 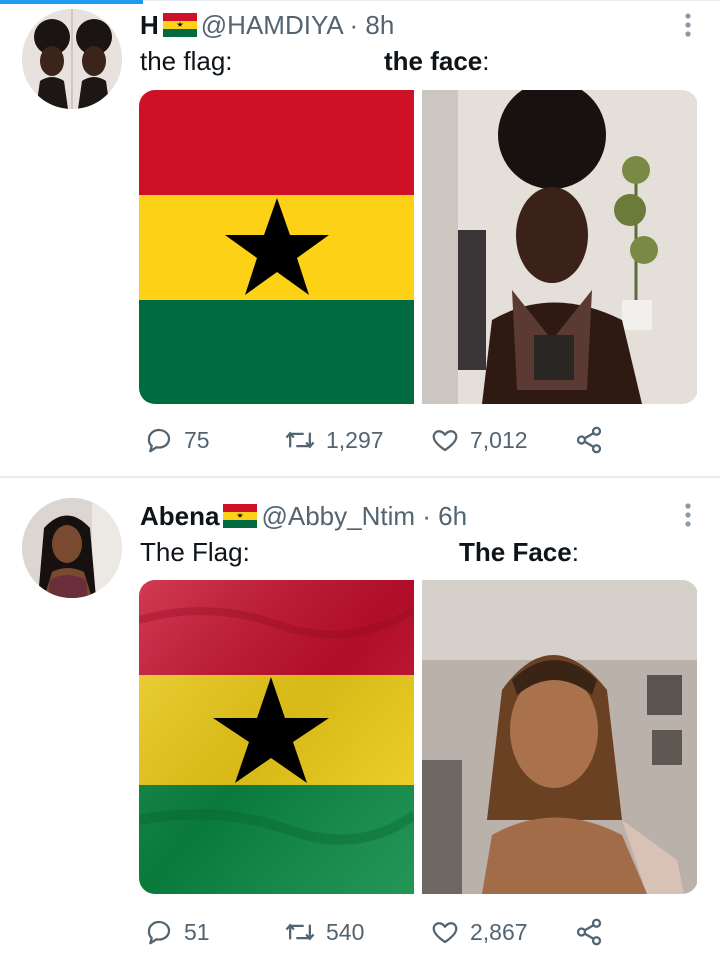 I want to click on retweet-button: 540, so click(x=324, y=932).